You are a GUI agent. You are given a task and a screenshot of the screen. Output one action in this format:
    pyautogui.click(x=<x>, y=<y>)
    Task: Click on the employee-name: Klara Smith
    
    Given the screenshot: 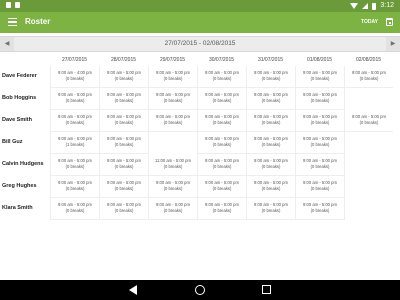 What is the action you would take?
    pyautogui.click(x=17, y=208)
    